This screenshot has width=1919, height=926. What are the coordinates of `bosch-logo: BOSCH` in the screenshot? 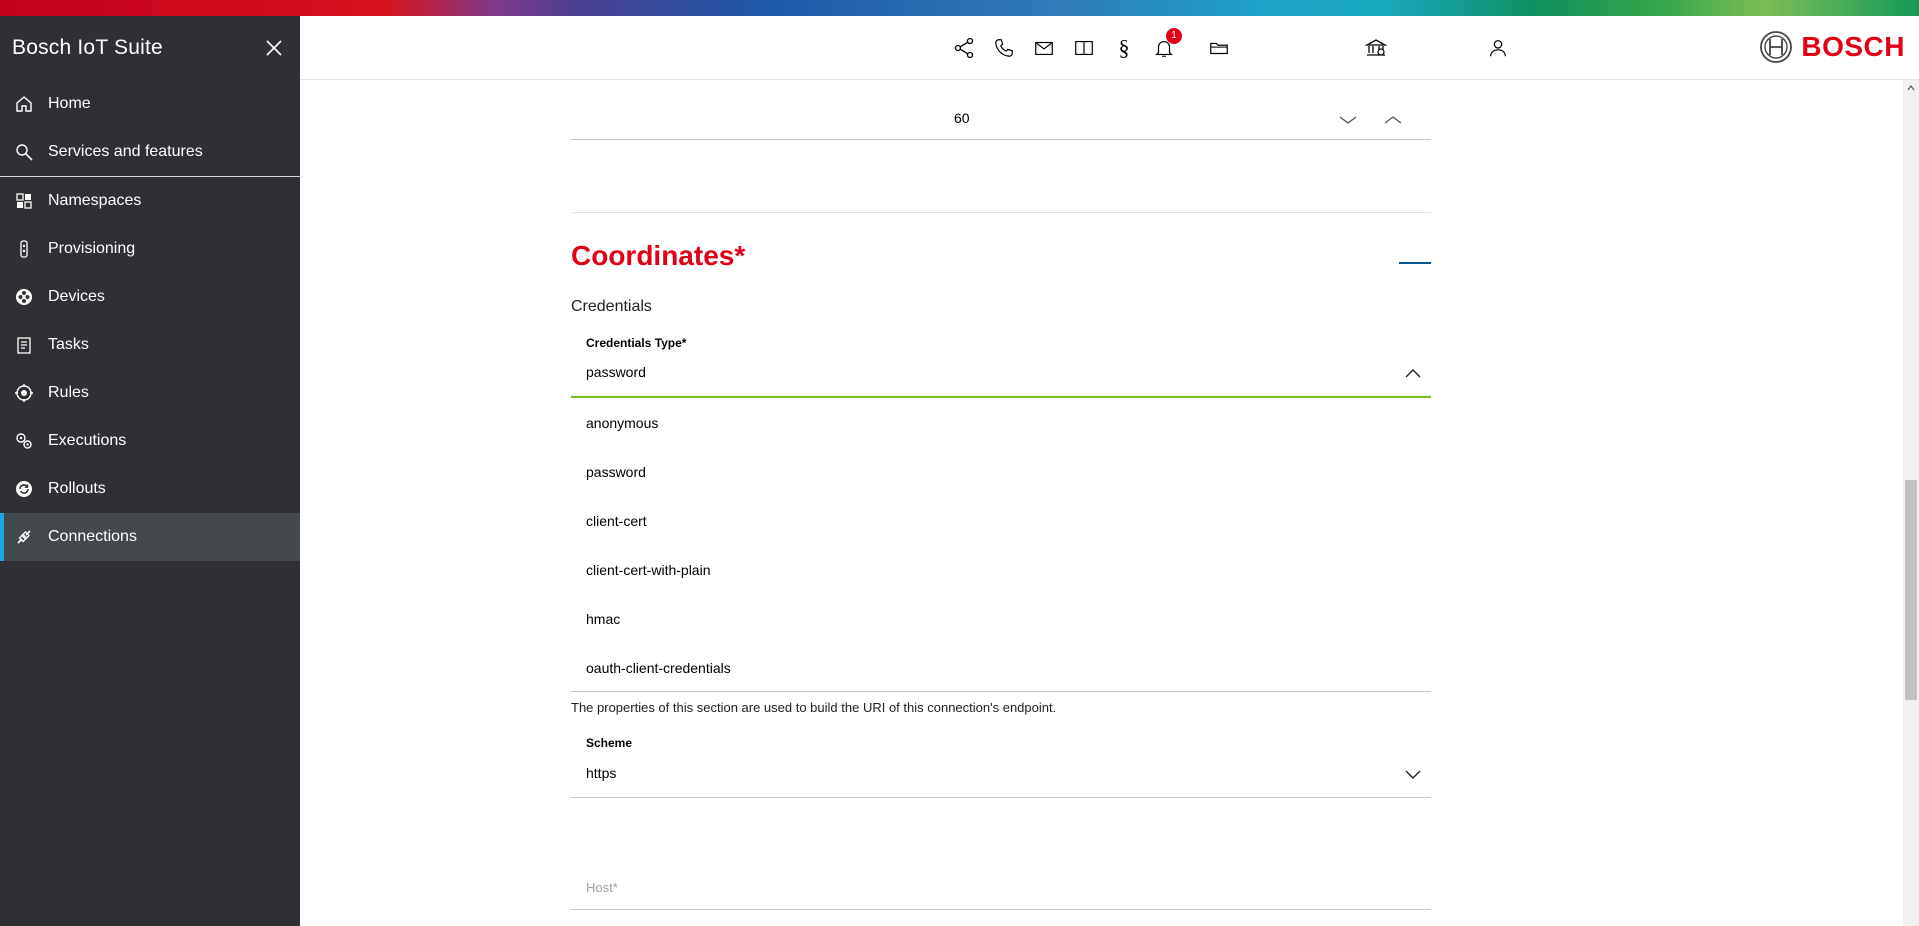 It's located at (1832, 47).